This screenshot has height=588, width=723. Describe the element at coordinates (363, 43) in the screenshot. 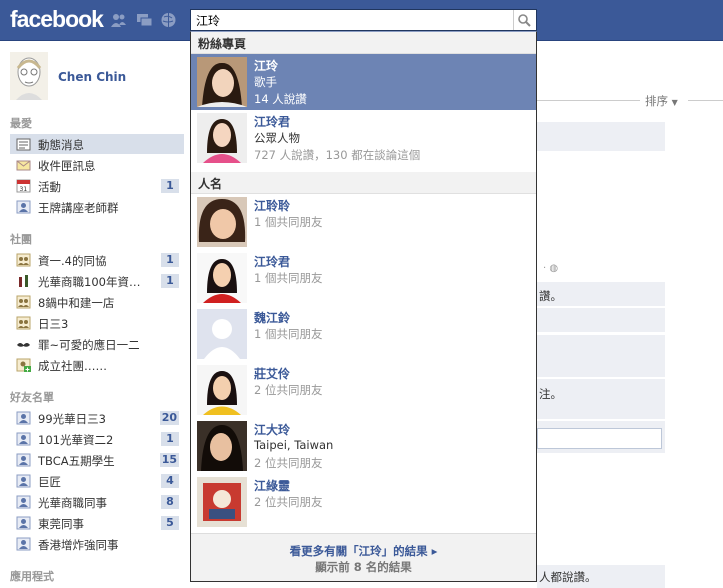

I see `pages-header: 粉絲專頁` at that location.